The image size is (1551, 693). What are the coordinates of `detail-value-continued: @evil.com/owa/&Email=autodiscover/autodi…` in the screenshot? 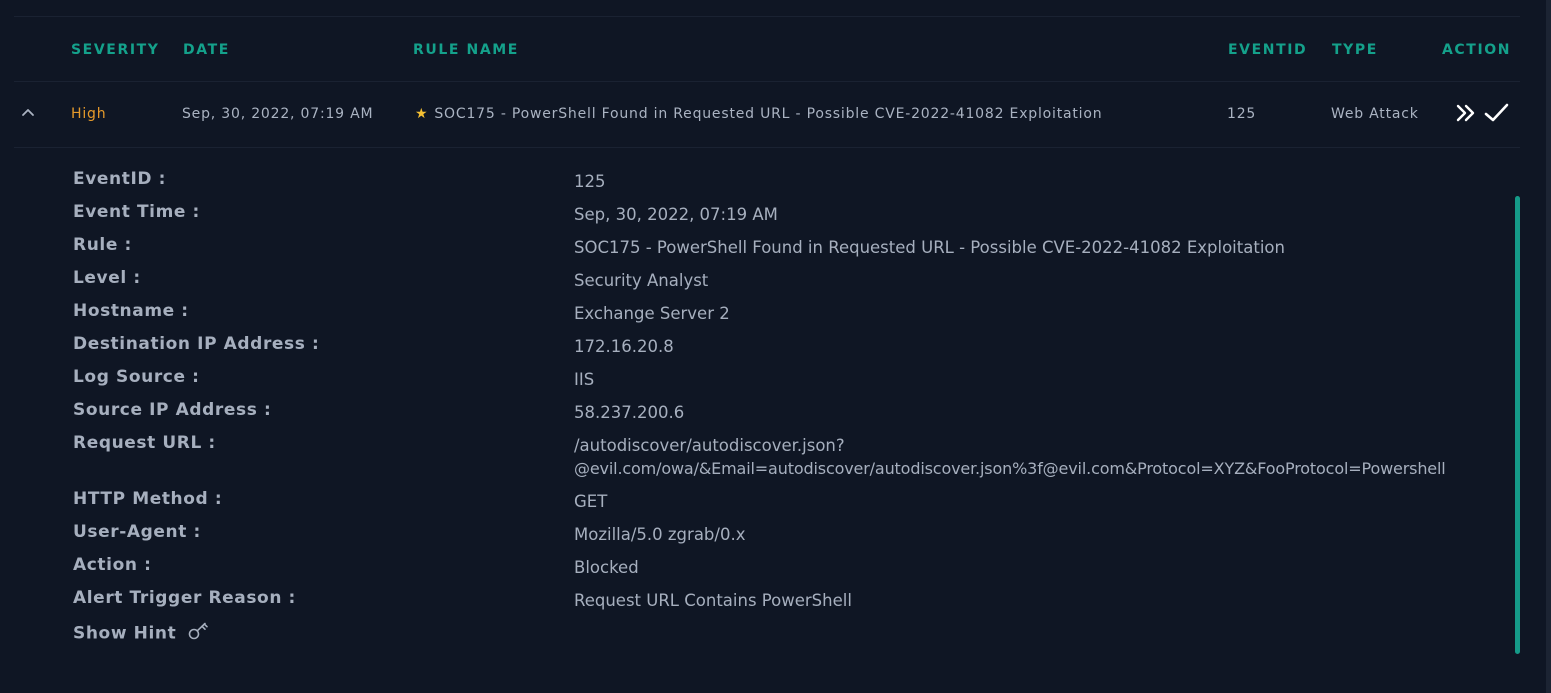 It's located at (1010, 468).